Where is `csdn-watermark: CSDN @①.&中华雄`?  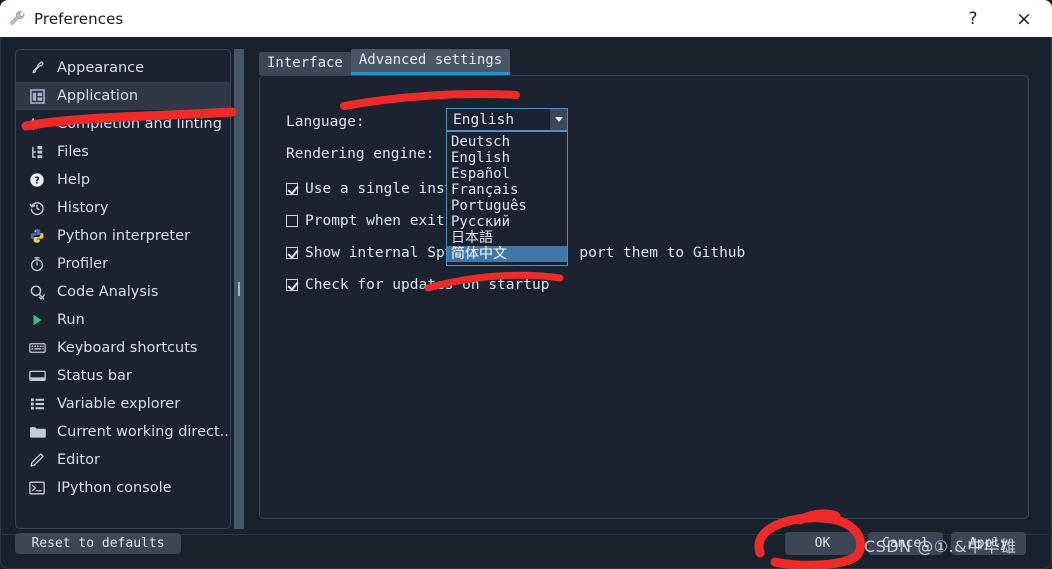 csdn-watermark: CSDN @①.&中华雄 is located at coordinates (940, 546).